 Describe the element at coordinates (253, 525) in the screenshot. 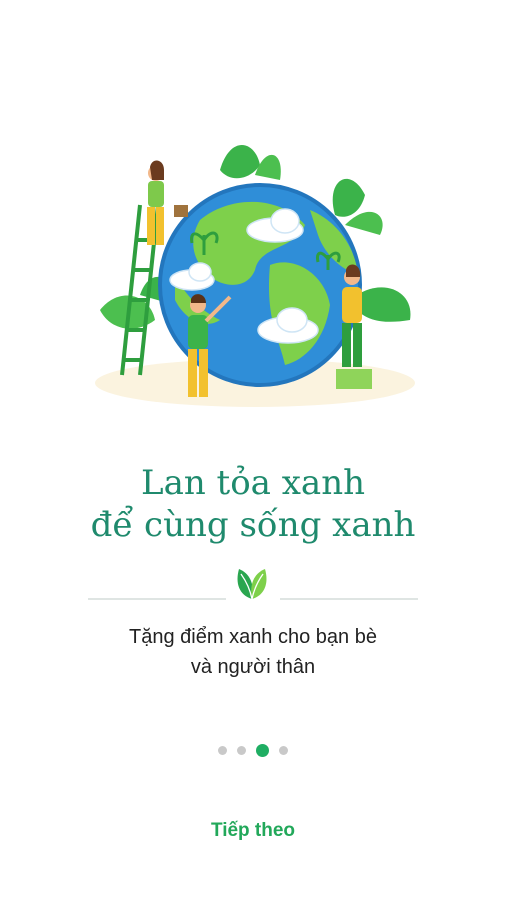

I see `headline-line-2: để cùng sống xanh` at that location.